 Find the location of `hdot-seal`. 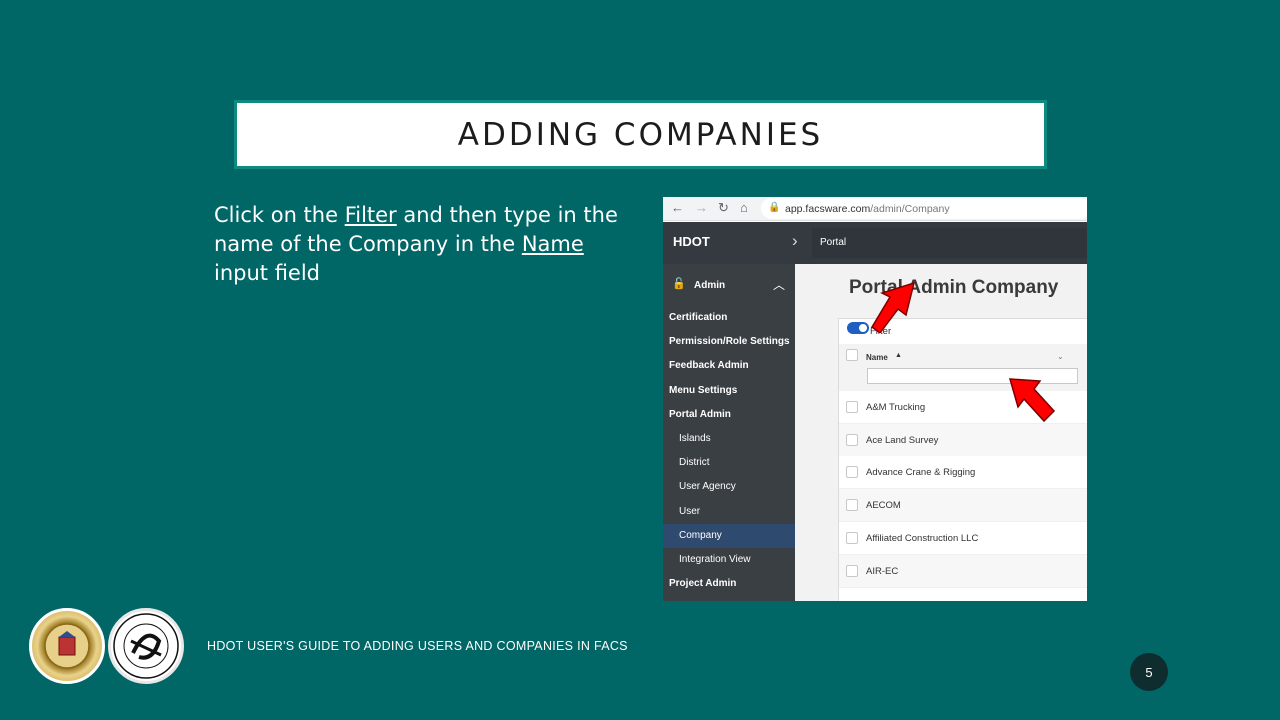

hdot-seal is located at coordinates (146, 646).